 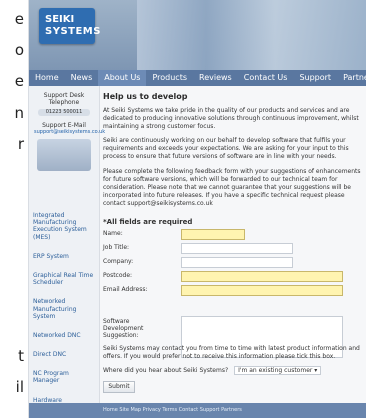 What do you see at coordinates (262, 290) in the screenshot?
I see `email-field` at bounding box center [262, 290].